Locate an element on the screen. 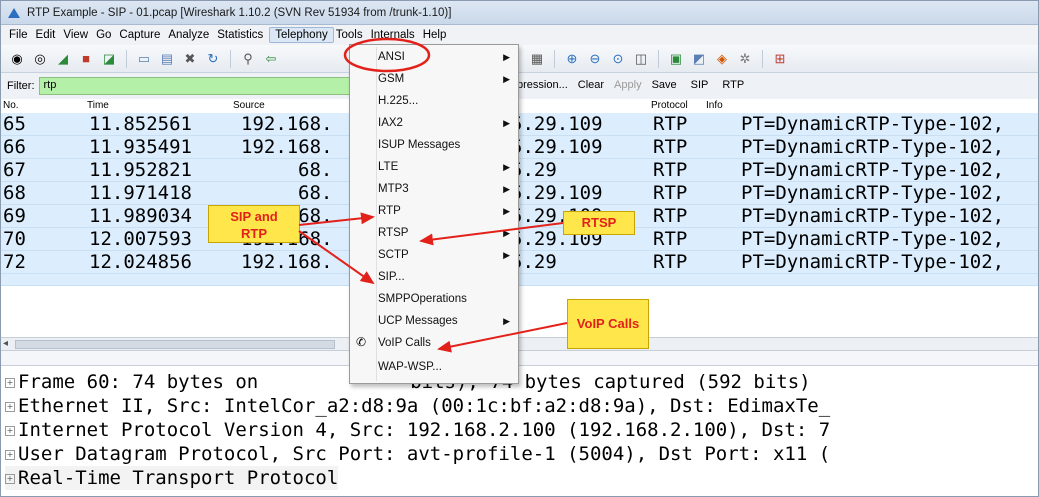  menu-item-mtp3: MTP3 ▶ is located at coordinates (448, 189).